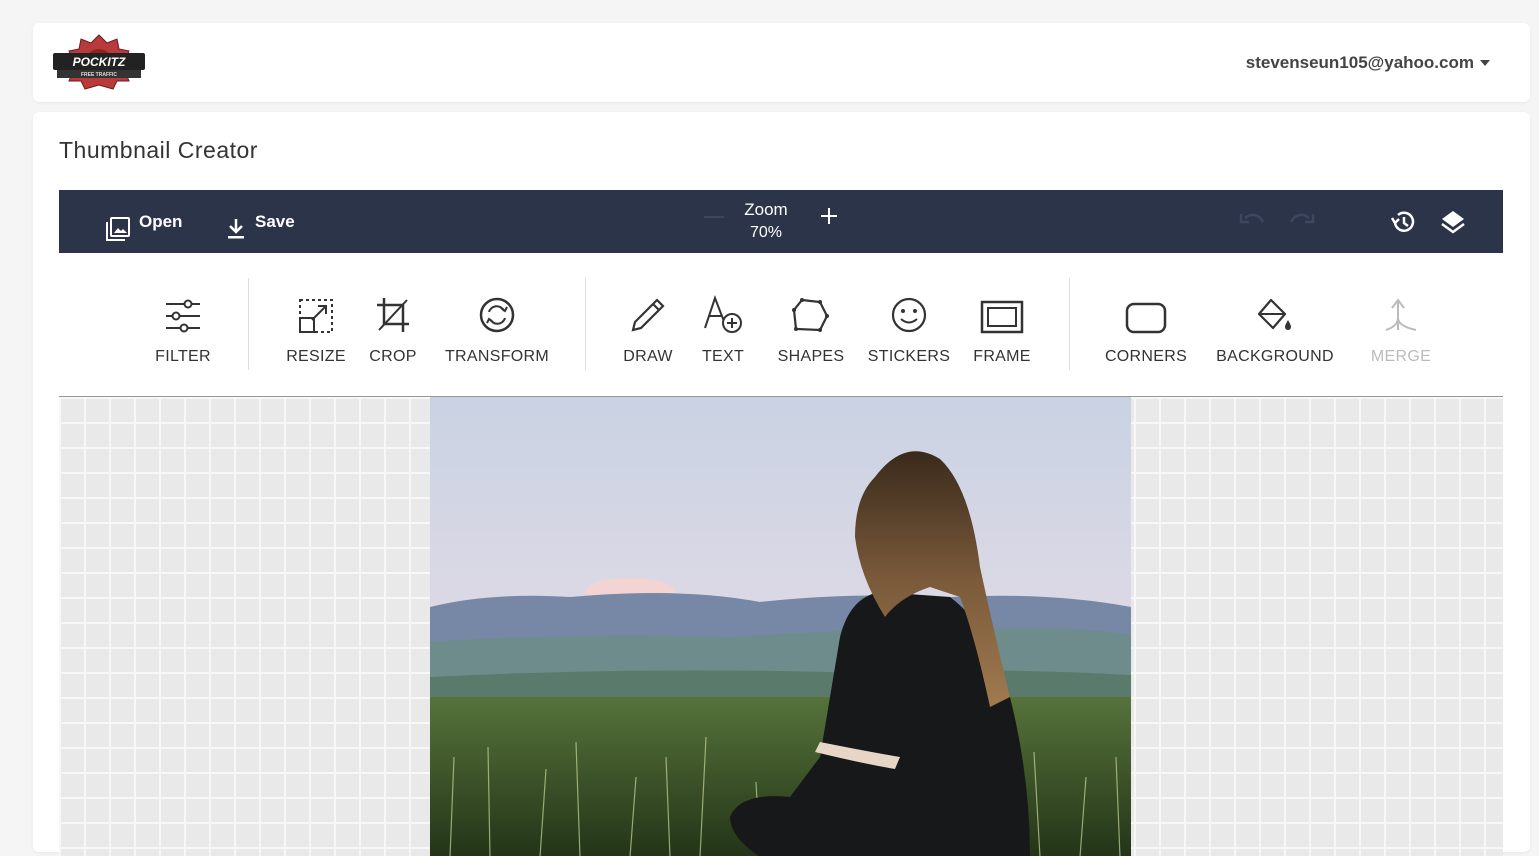 This screenshot has width=1539, height=856. I want to click on merge-icon, so click(1401, 311).